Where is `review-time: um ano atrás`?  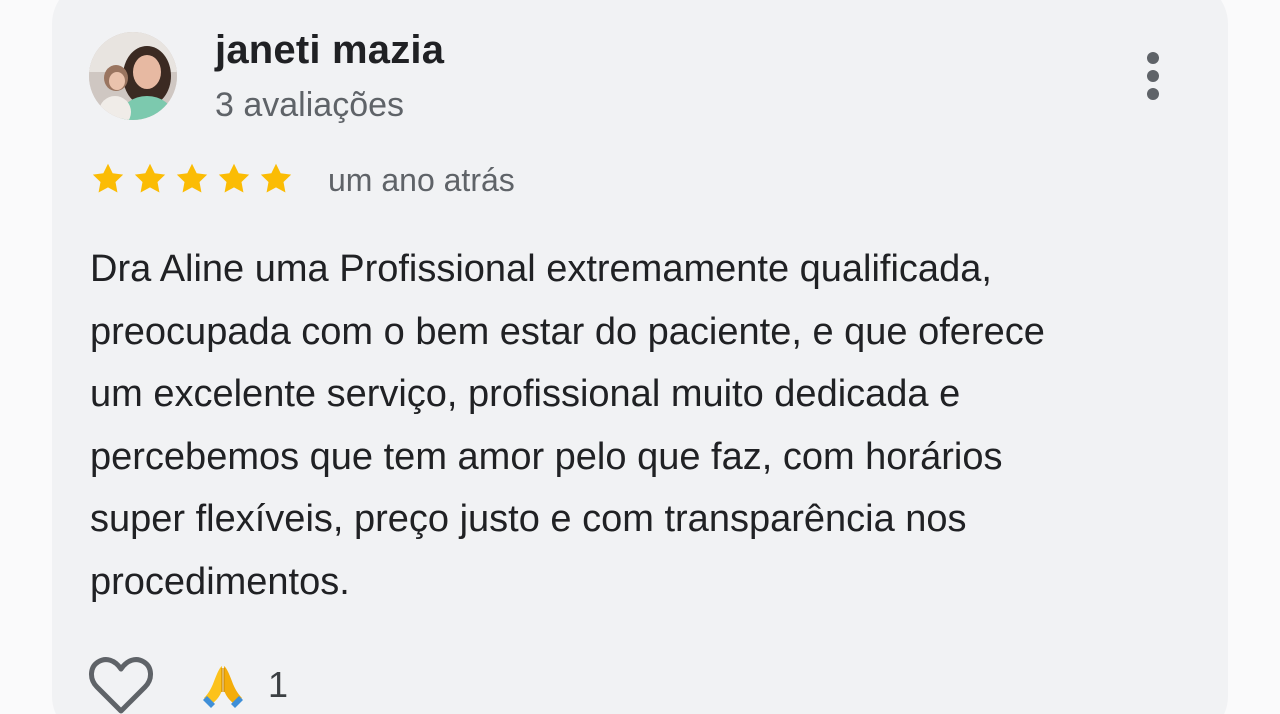
review-time: um ano atrás is located at coordinates (421, 180).